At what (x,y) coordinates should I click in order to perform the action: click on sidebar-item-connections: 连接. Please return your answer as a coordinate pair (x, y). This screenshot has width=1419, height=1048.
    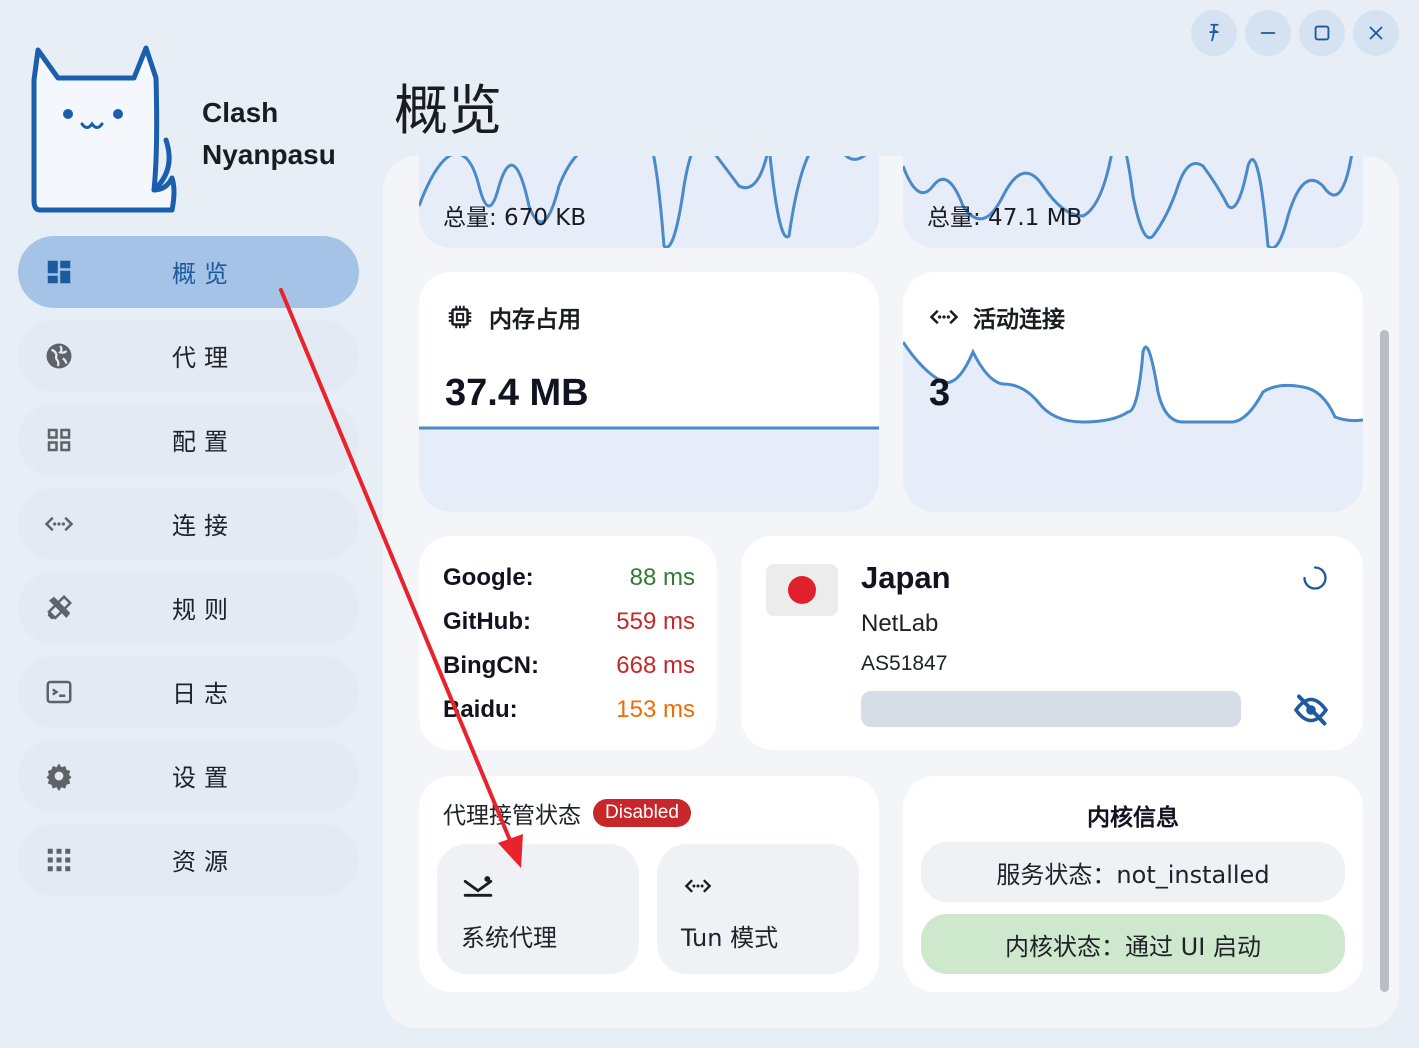
    Looking at the image, I should click on (188, 524).